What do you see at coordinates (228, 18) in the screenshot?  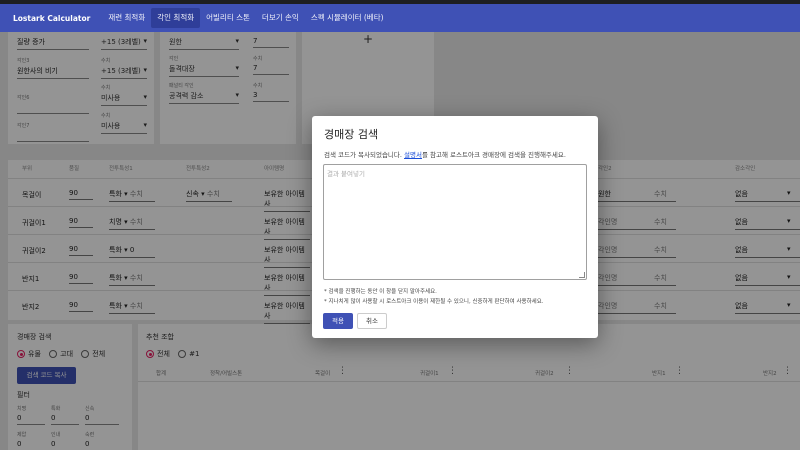 I see `nav-ability-stone: 어빌리티 스톤` at bounding box center [228, 18].